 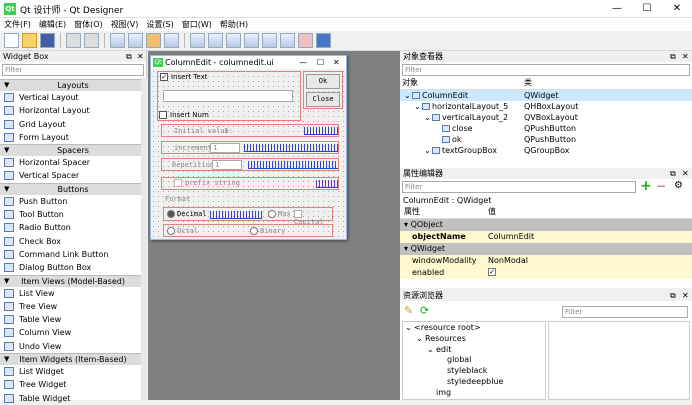 I want to click on property-group-row: ▾ QObject, so click(x=546, y=224).